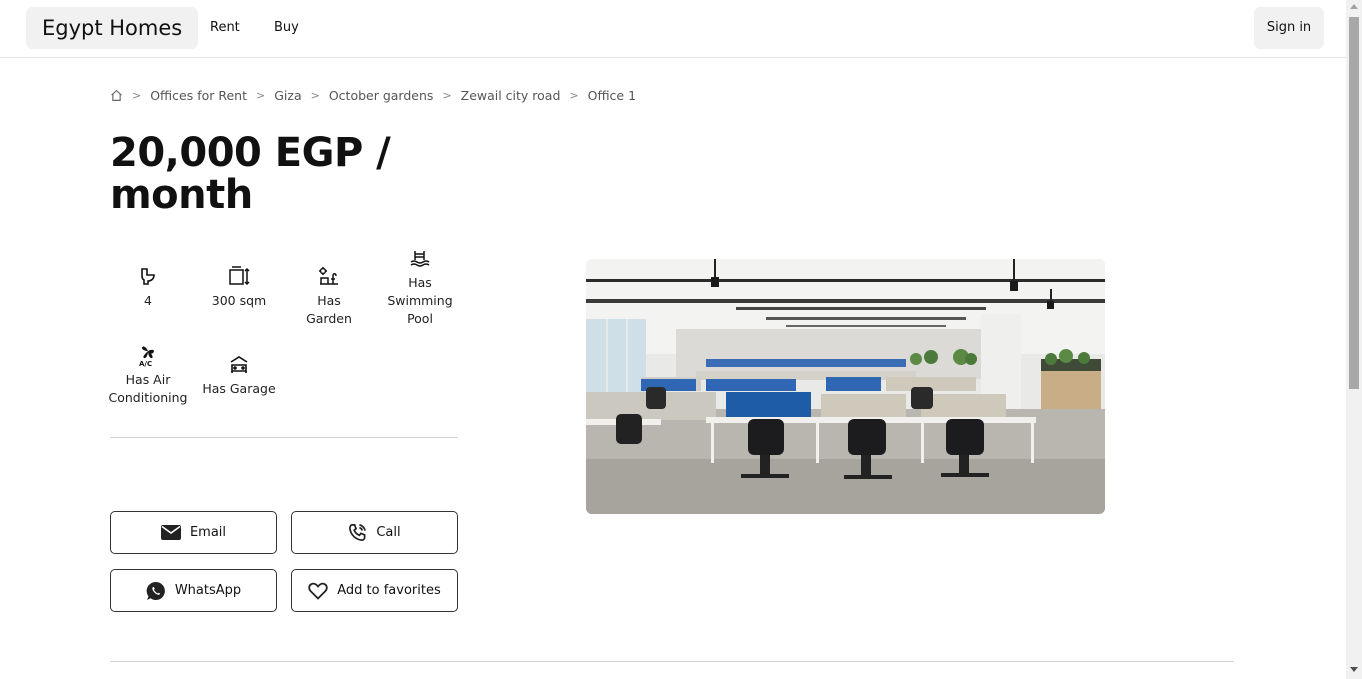  Describe the element at coordinates (148, 276) in the screenshot. I see `toilet-icon` at that location.